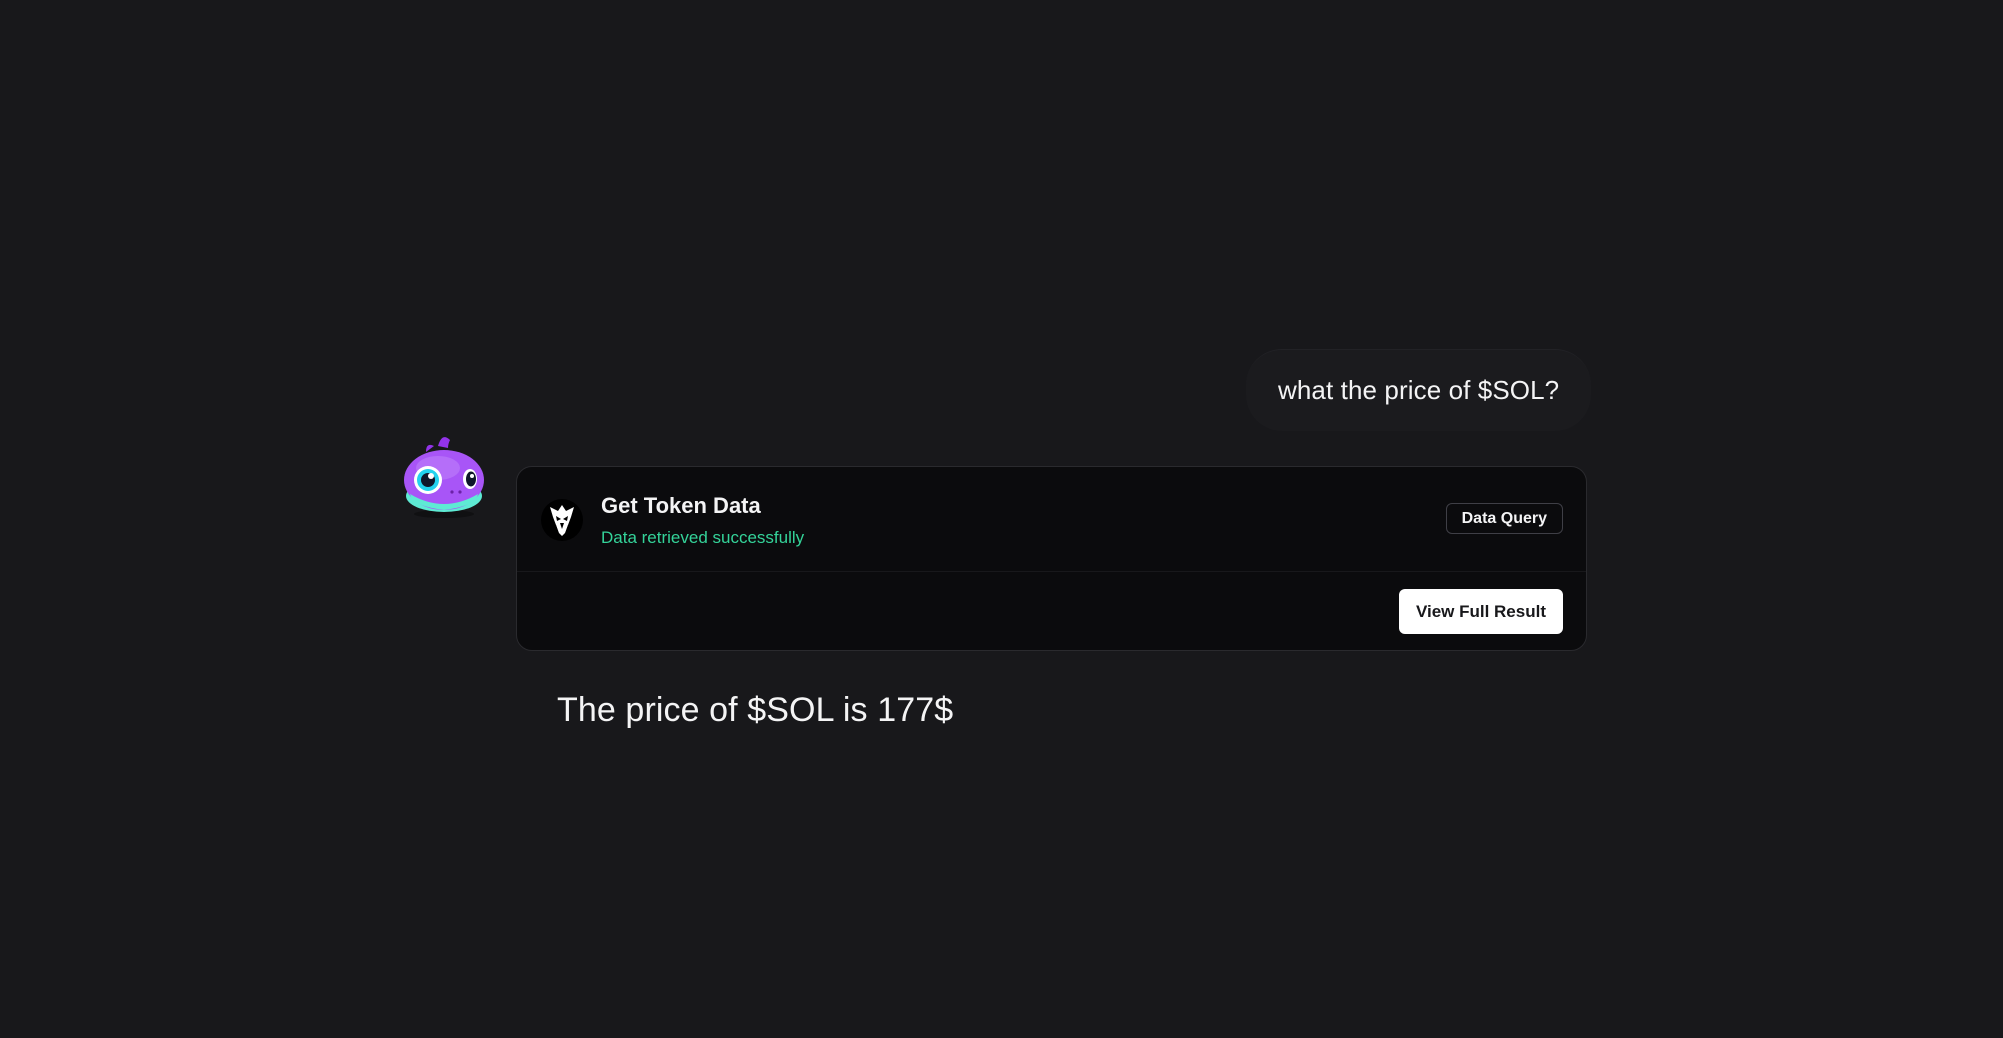 The height and width of the screenshot is (1038, 2003). What do you see at coordinates (444, 476) in the screenshot?
I see `purple-dino-mascot-icon` at bounding box center [444, 476].